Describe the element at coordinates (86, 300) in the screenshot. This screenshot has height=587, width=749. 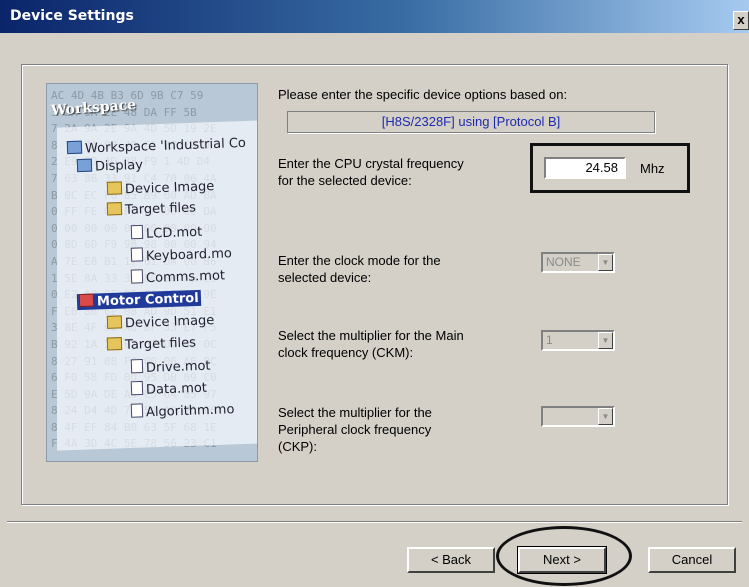
I see `project-icon` at that location.